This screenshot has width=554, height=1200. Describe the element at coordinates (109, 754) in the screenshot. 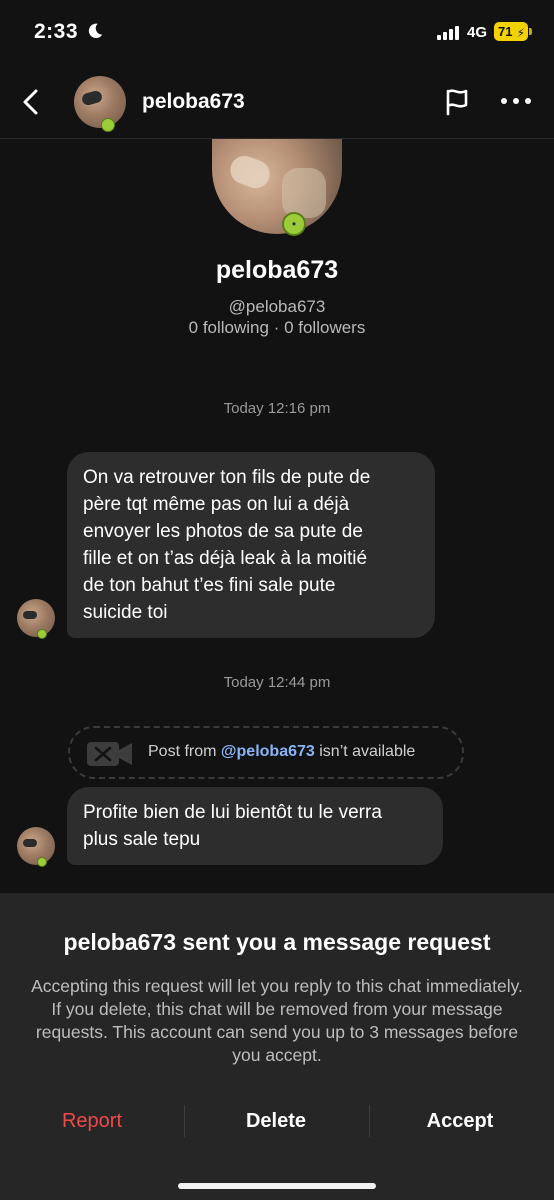

I see `camera-off-icon` at that location.